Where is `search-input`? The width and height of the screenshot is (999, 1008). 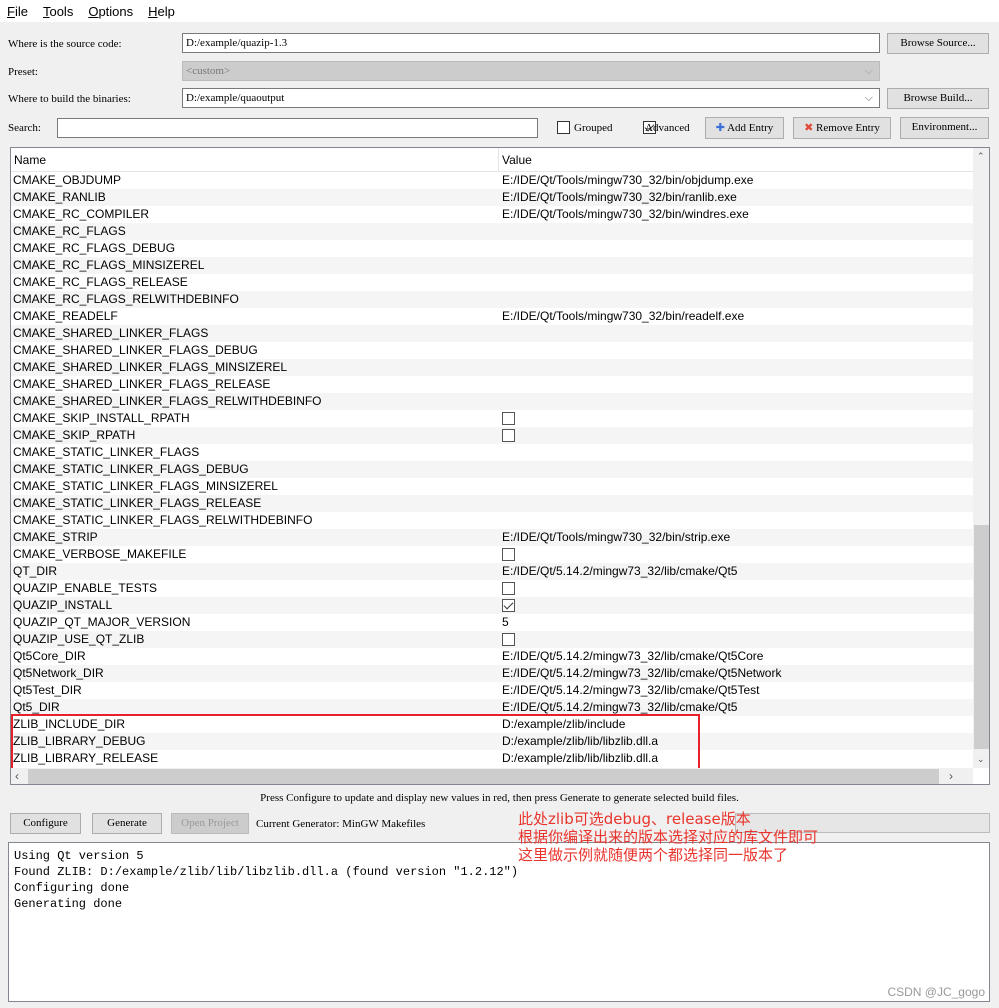
search-input is located at coordinates (297, 128).